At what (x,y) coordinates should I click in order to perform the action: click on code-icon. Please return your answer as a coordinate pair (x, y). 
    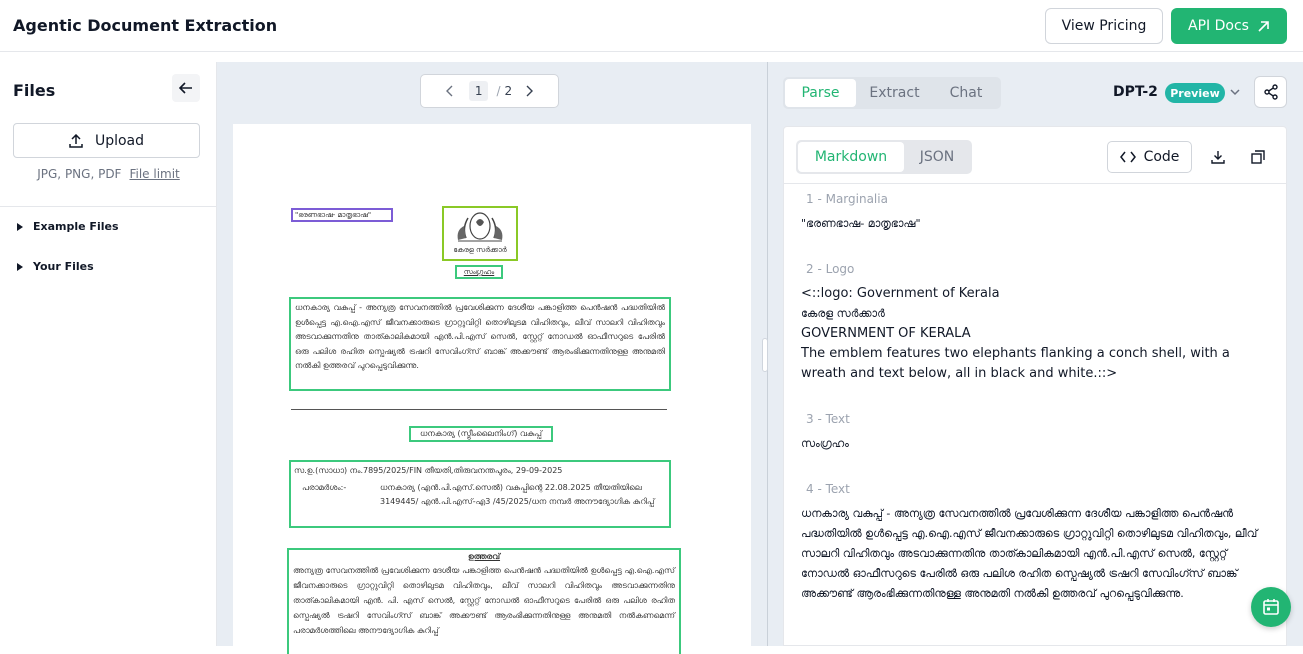
    Looking at the image, I should click on (1127, 157).